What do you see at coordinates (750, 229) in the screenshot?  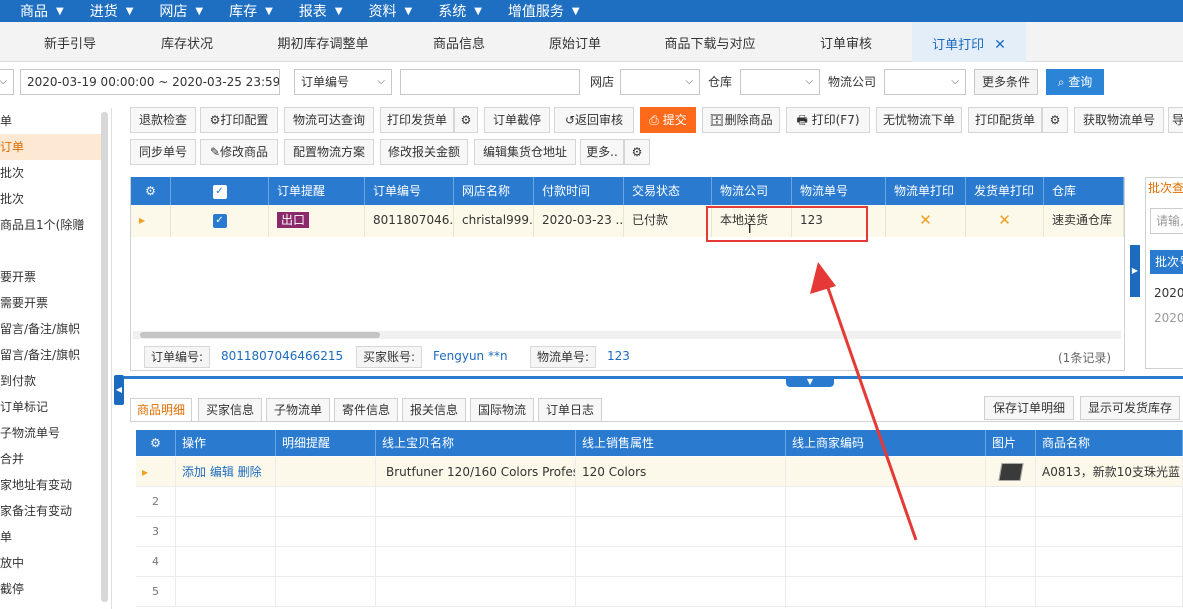 I see `text-cursor-icon: I` at bounding box center [750, 229].